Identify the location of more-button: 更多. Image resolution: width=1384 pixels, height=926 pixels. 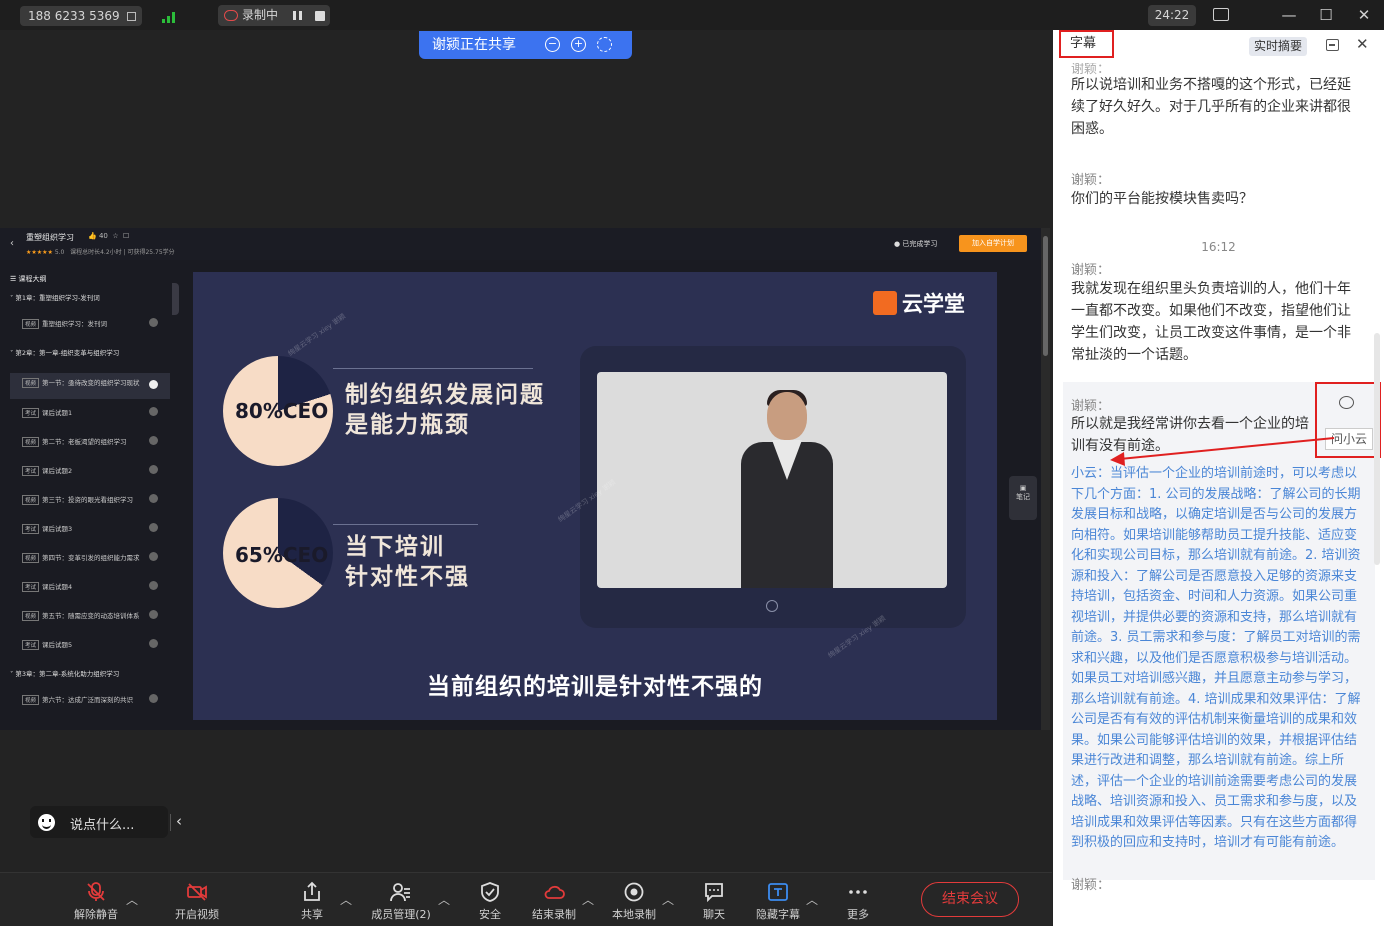
(858, 899).